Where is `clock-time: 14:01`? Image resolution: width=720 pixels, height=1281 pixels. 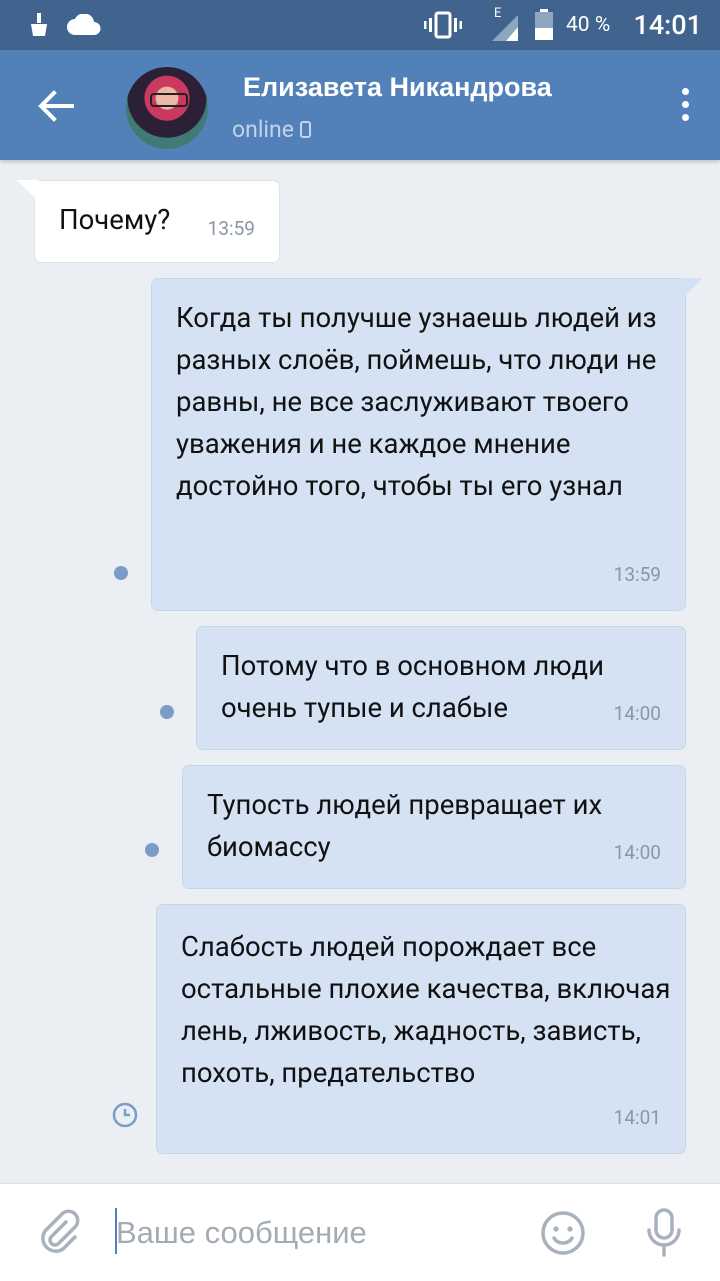 clock-time: 14:01 is located at coordinates (667, 25).